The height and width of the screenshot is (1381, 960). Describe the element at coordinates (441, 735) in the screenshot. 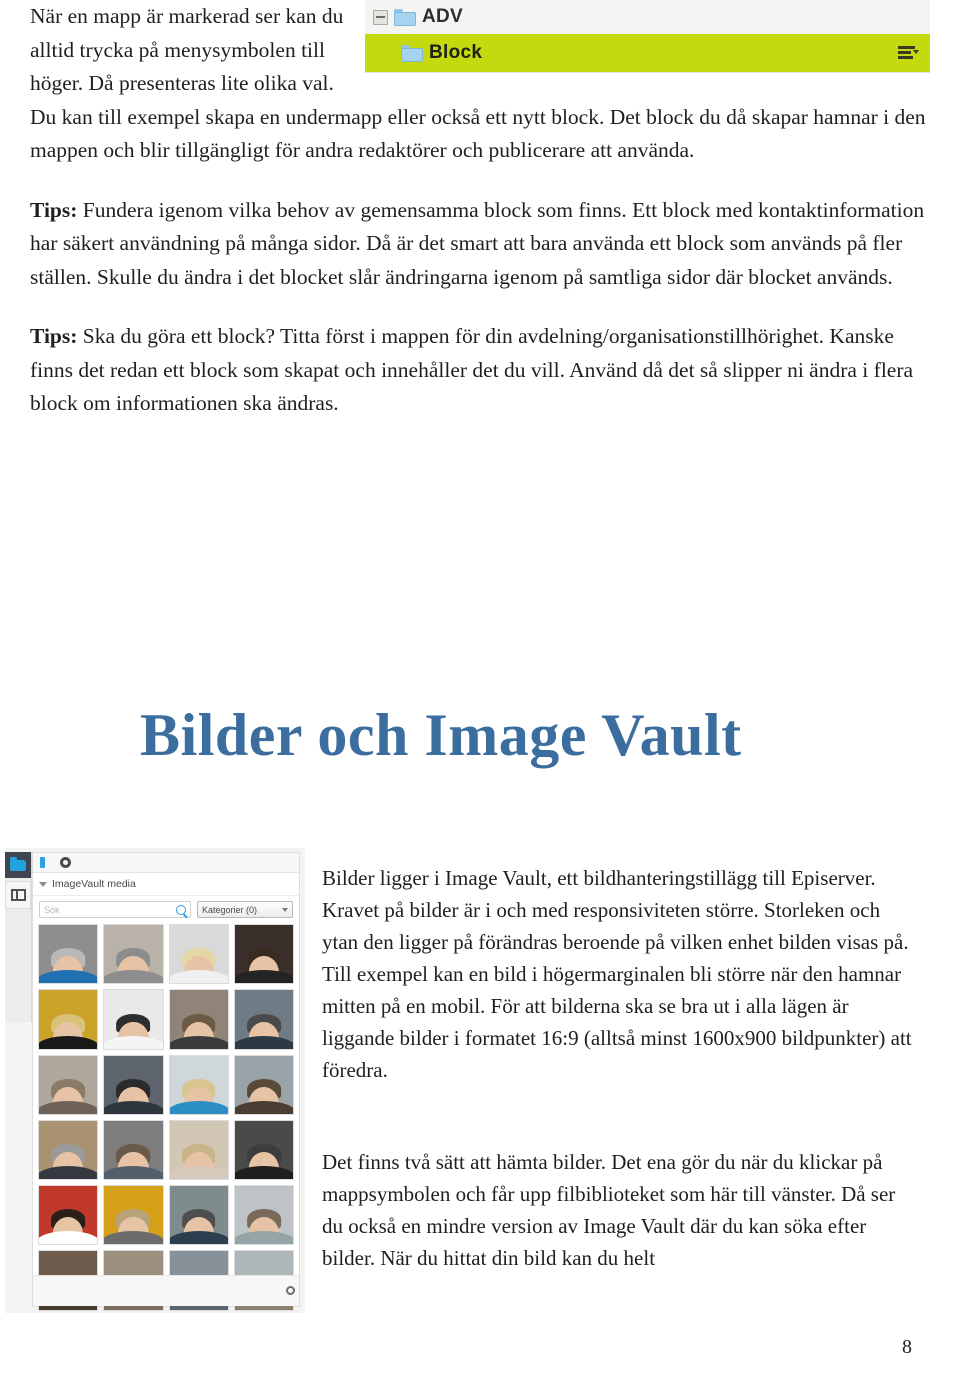

I see `section-heading: Bilder och Image Vault` at that location.